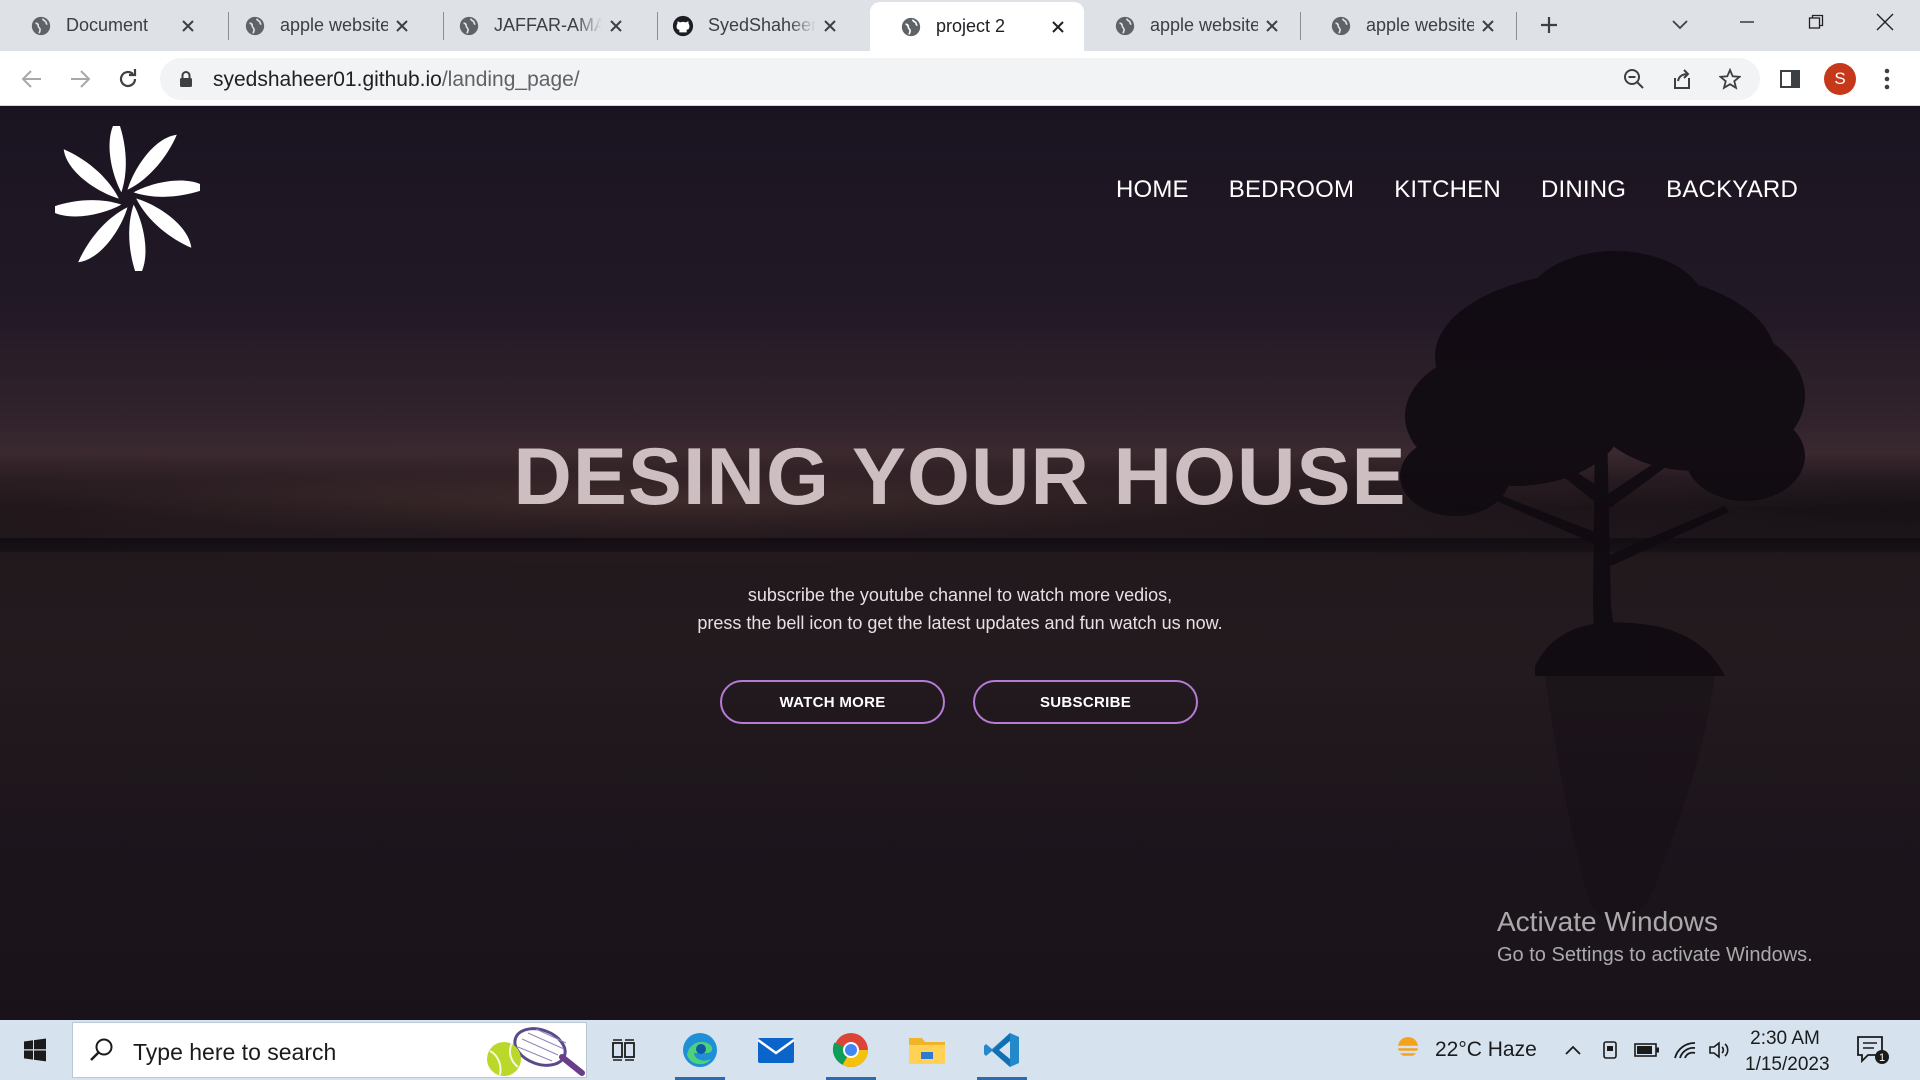 This screenshot has height=1080, width=1920. What do you see at coordinates (1447, 190) in the screenshot?
I see `nav-kitchen: KITCHEN` at bounding box center [1447, 190].